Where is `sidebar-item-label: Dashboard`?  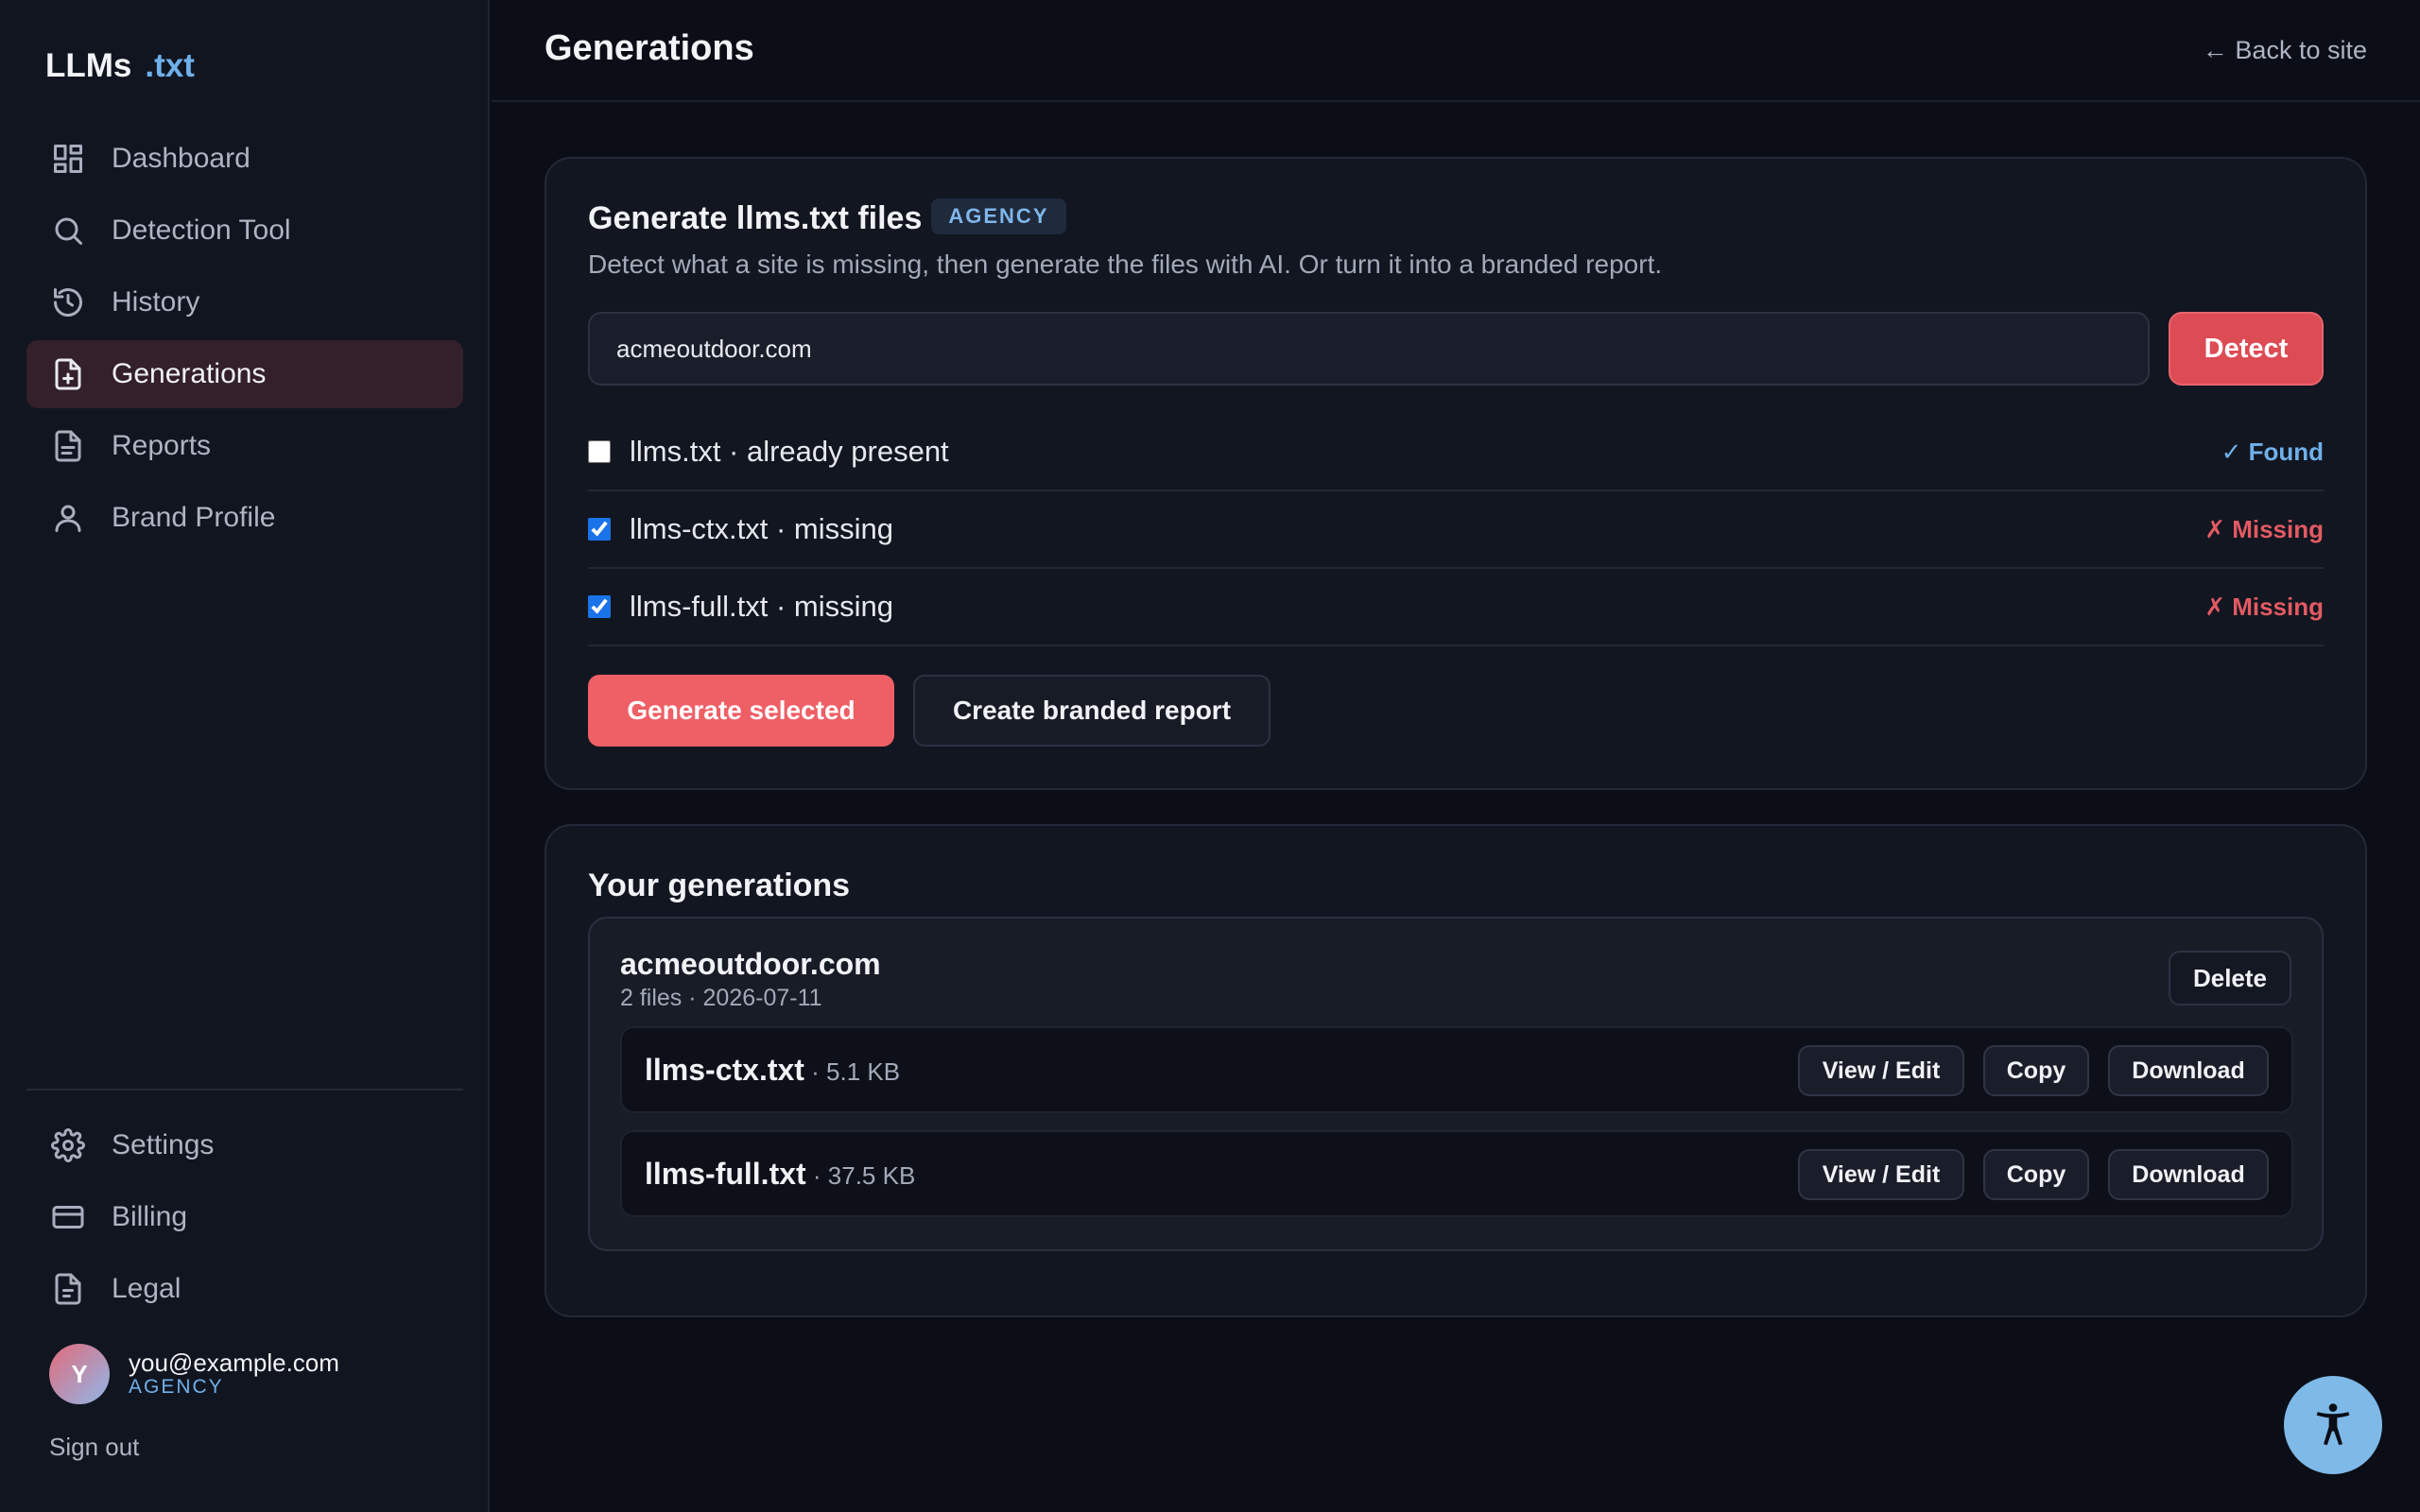
sidebar-item-label: Dashboard is located at coordinates (181, 158).